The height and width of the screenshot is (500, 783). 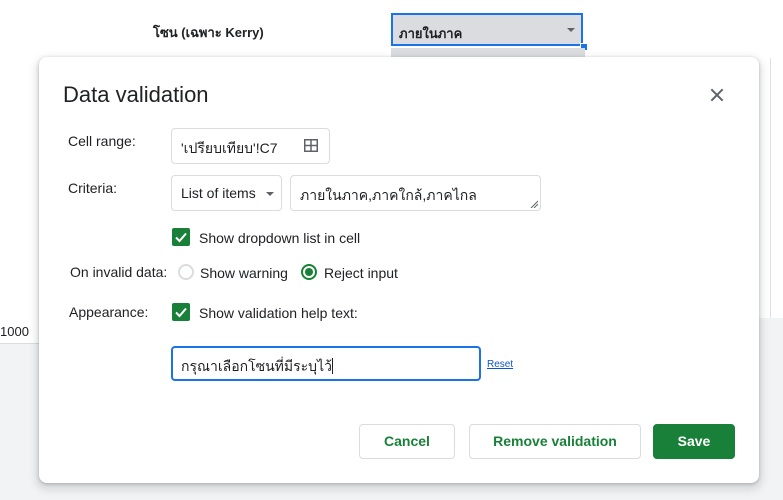 I want to click on list-items-input: ภายในภาค,ภาคใกล้,ภาคไกล, so click(x=415, y=193).